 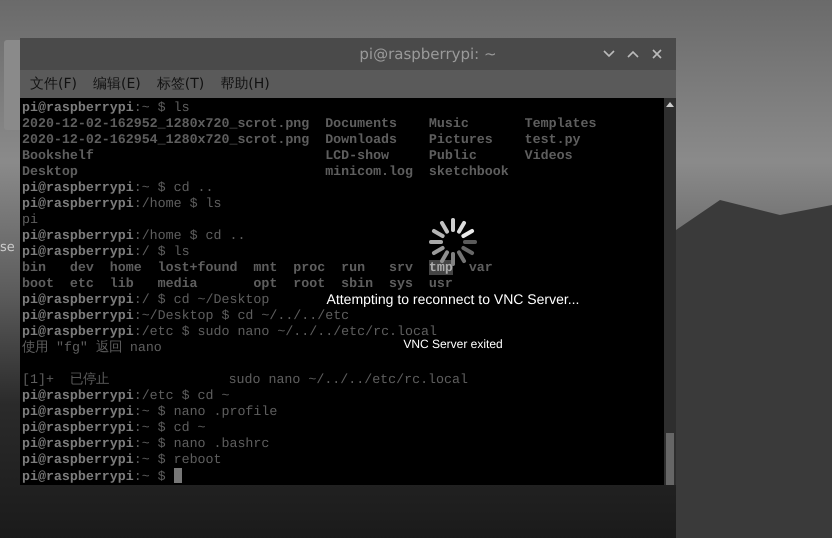 What do you see at coordinates (245, 380) in the screenshot?
I see `terminal-line: [1]+ 已停止 sudo nano ~/../../etc/rc.local` at bounding box center [245, 380].